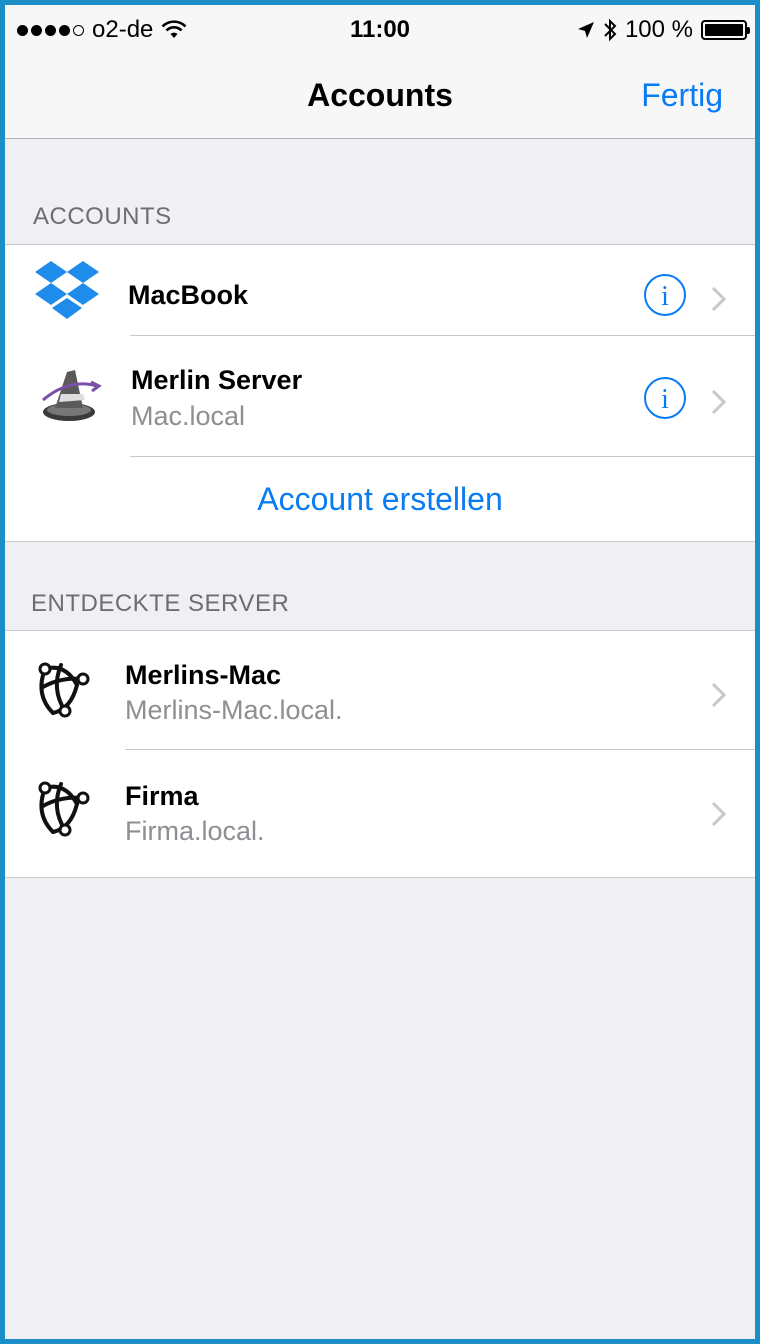 This screenshot has height=1344, width=760. Describe the element at coordinates (380, 396) in the screenshot. I see `account-row-merlin-server: Merlin Server Mac.local i` at that location.